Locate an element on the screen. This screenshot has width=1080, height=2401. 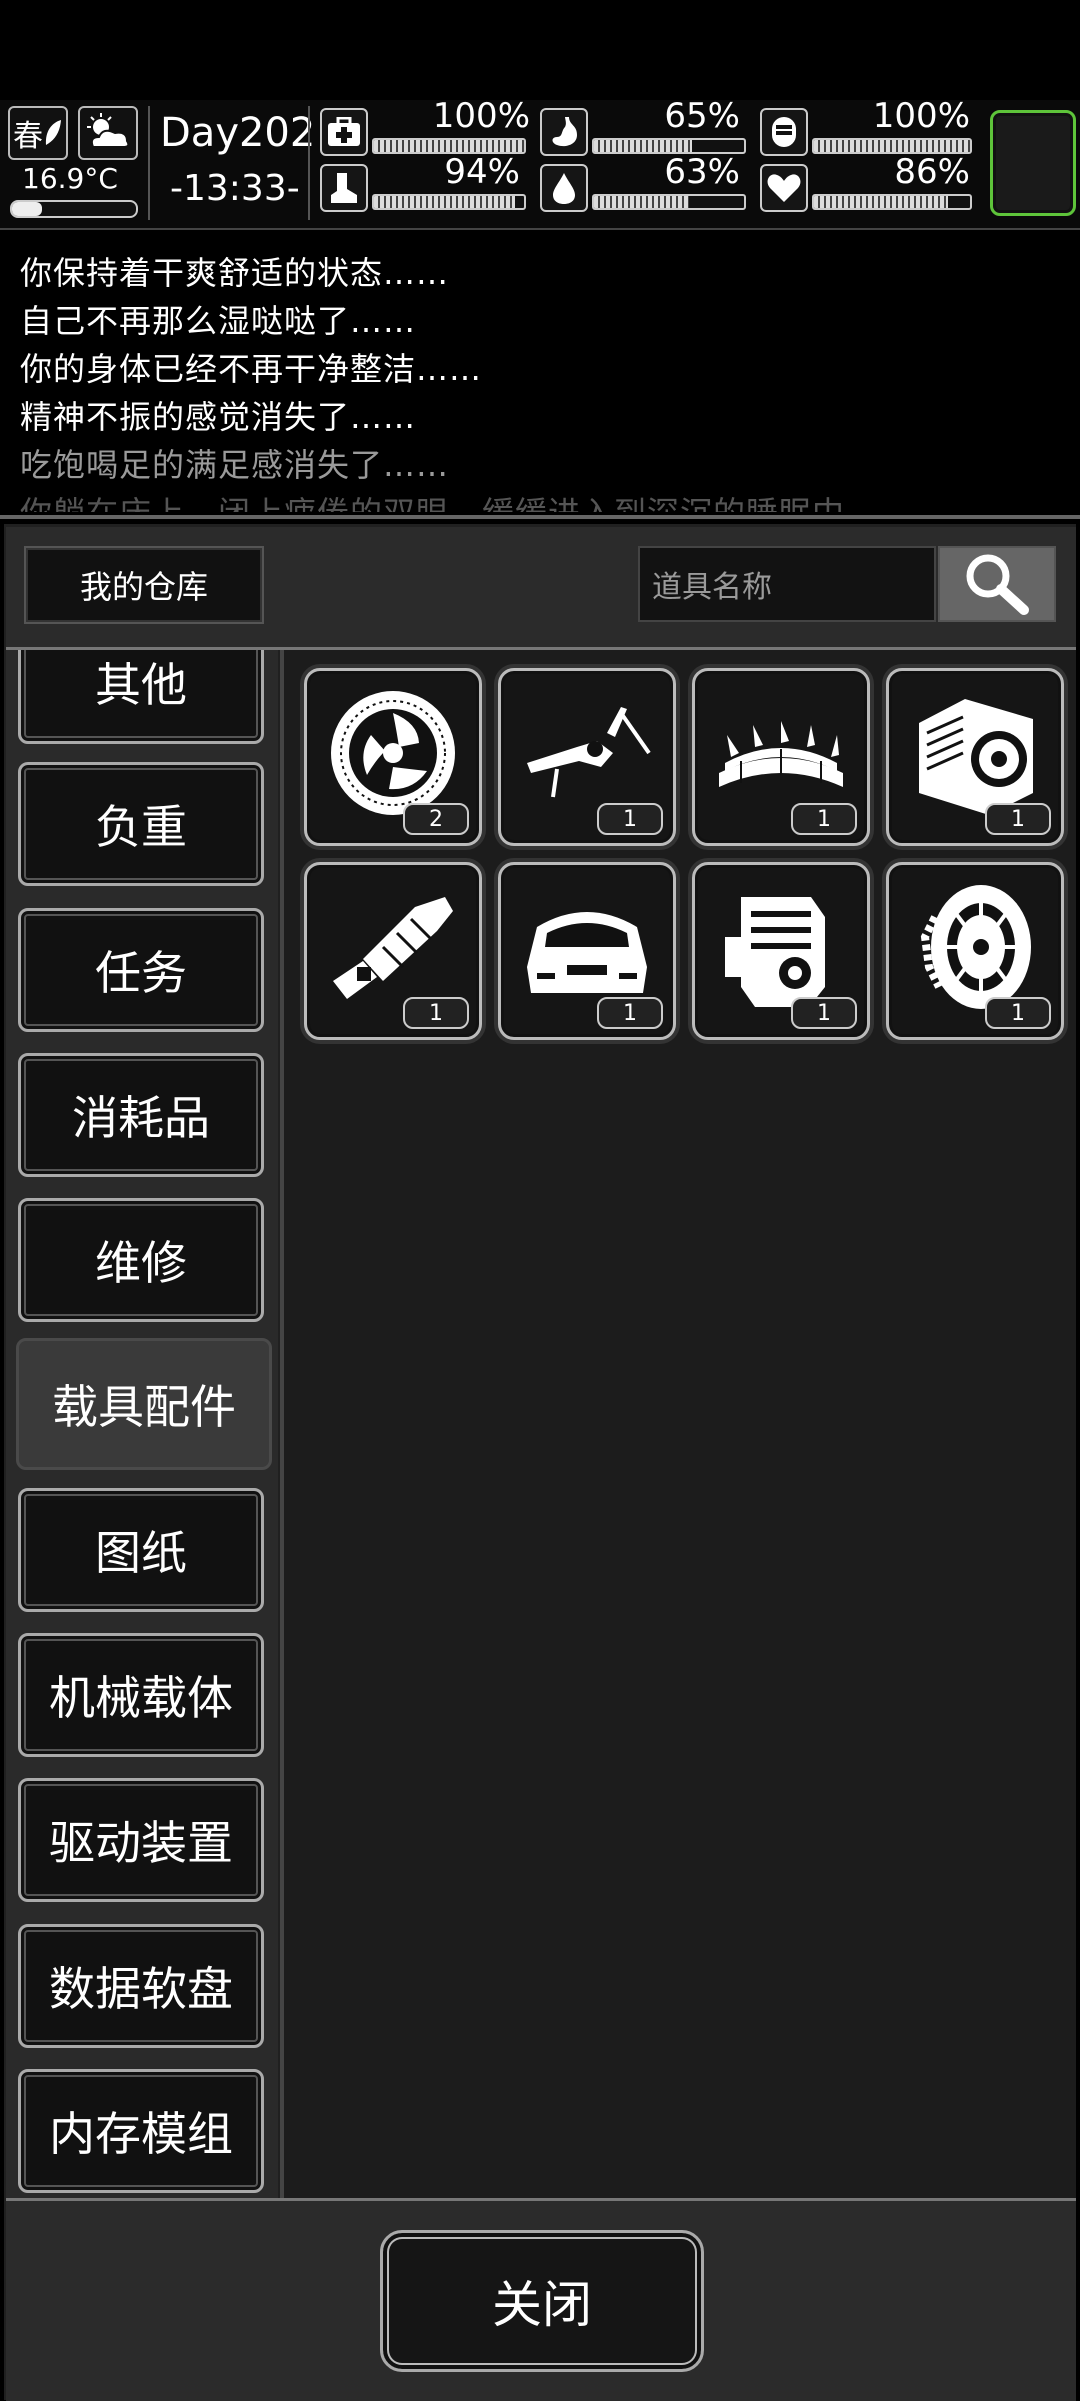
water-drop-icon is located at coordinates (564, 188).